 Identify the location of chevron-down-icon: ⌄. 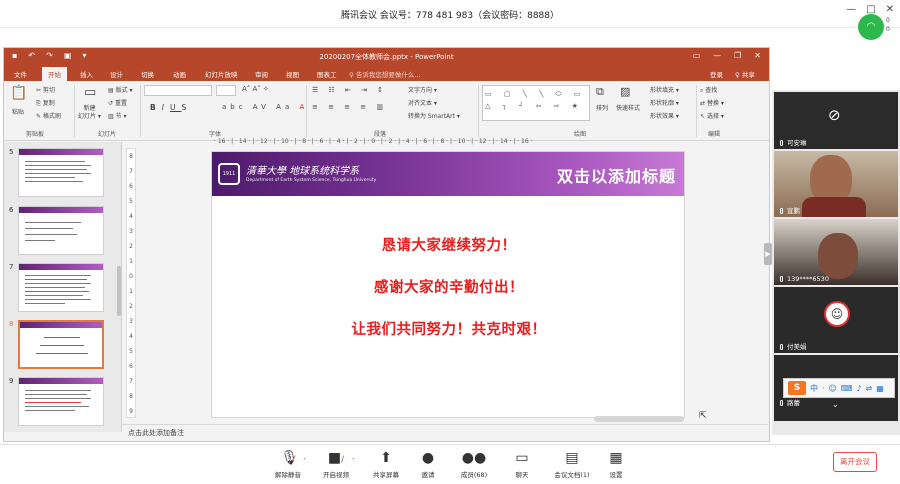
(835, 404).